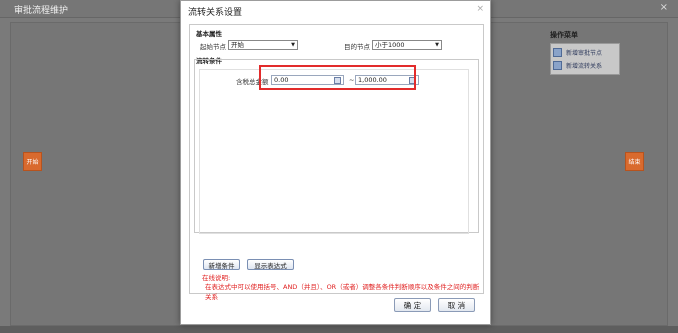 This screenshot has width=678, height=333. What do you see at coordinates (480, 9) in the screenshot?
I see `dialog-close-icon: ×` at bounding box center [480, 9].